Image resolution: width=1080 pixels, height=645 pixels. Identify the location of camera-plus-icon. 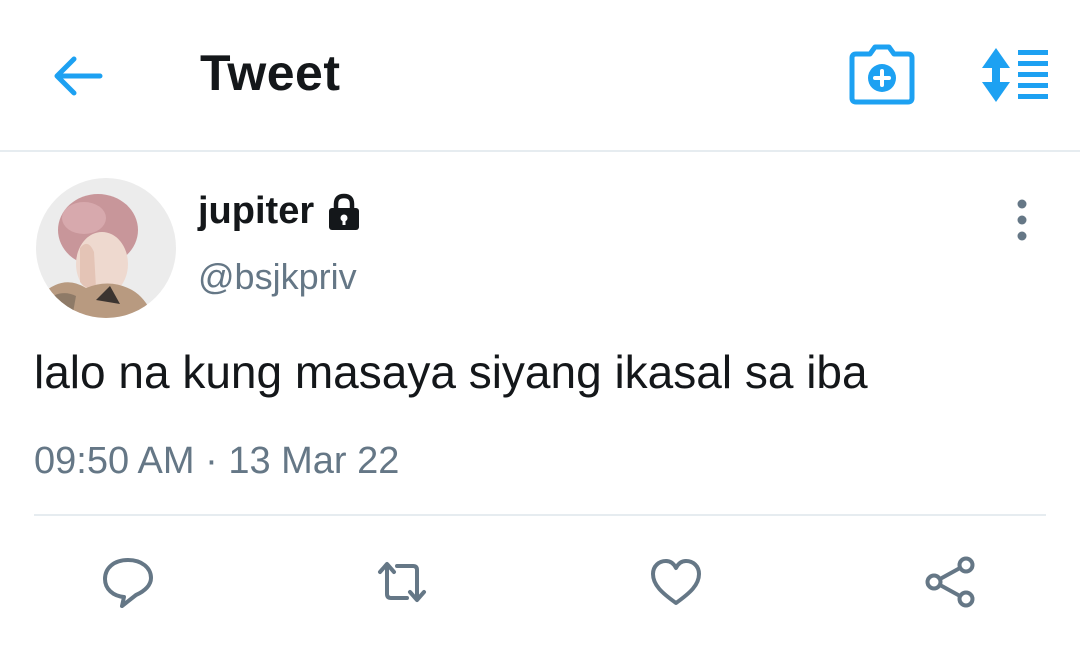
(882, 74).